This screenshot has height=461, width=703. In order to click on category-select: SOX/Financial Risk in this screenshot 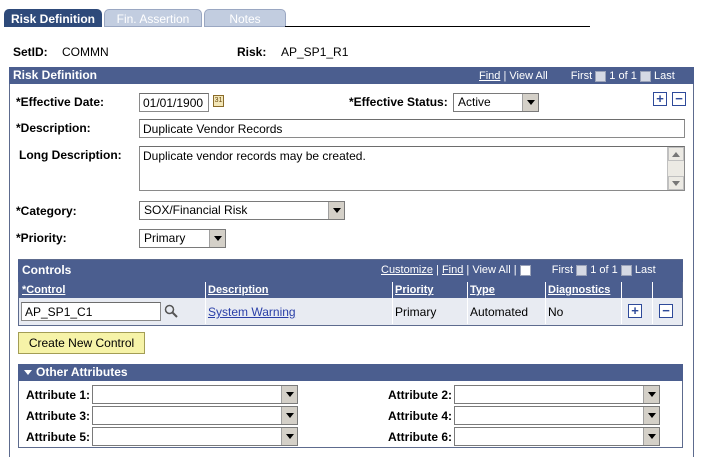, I will do `click(242, 210)`.